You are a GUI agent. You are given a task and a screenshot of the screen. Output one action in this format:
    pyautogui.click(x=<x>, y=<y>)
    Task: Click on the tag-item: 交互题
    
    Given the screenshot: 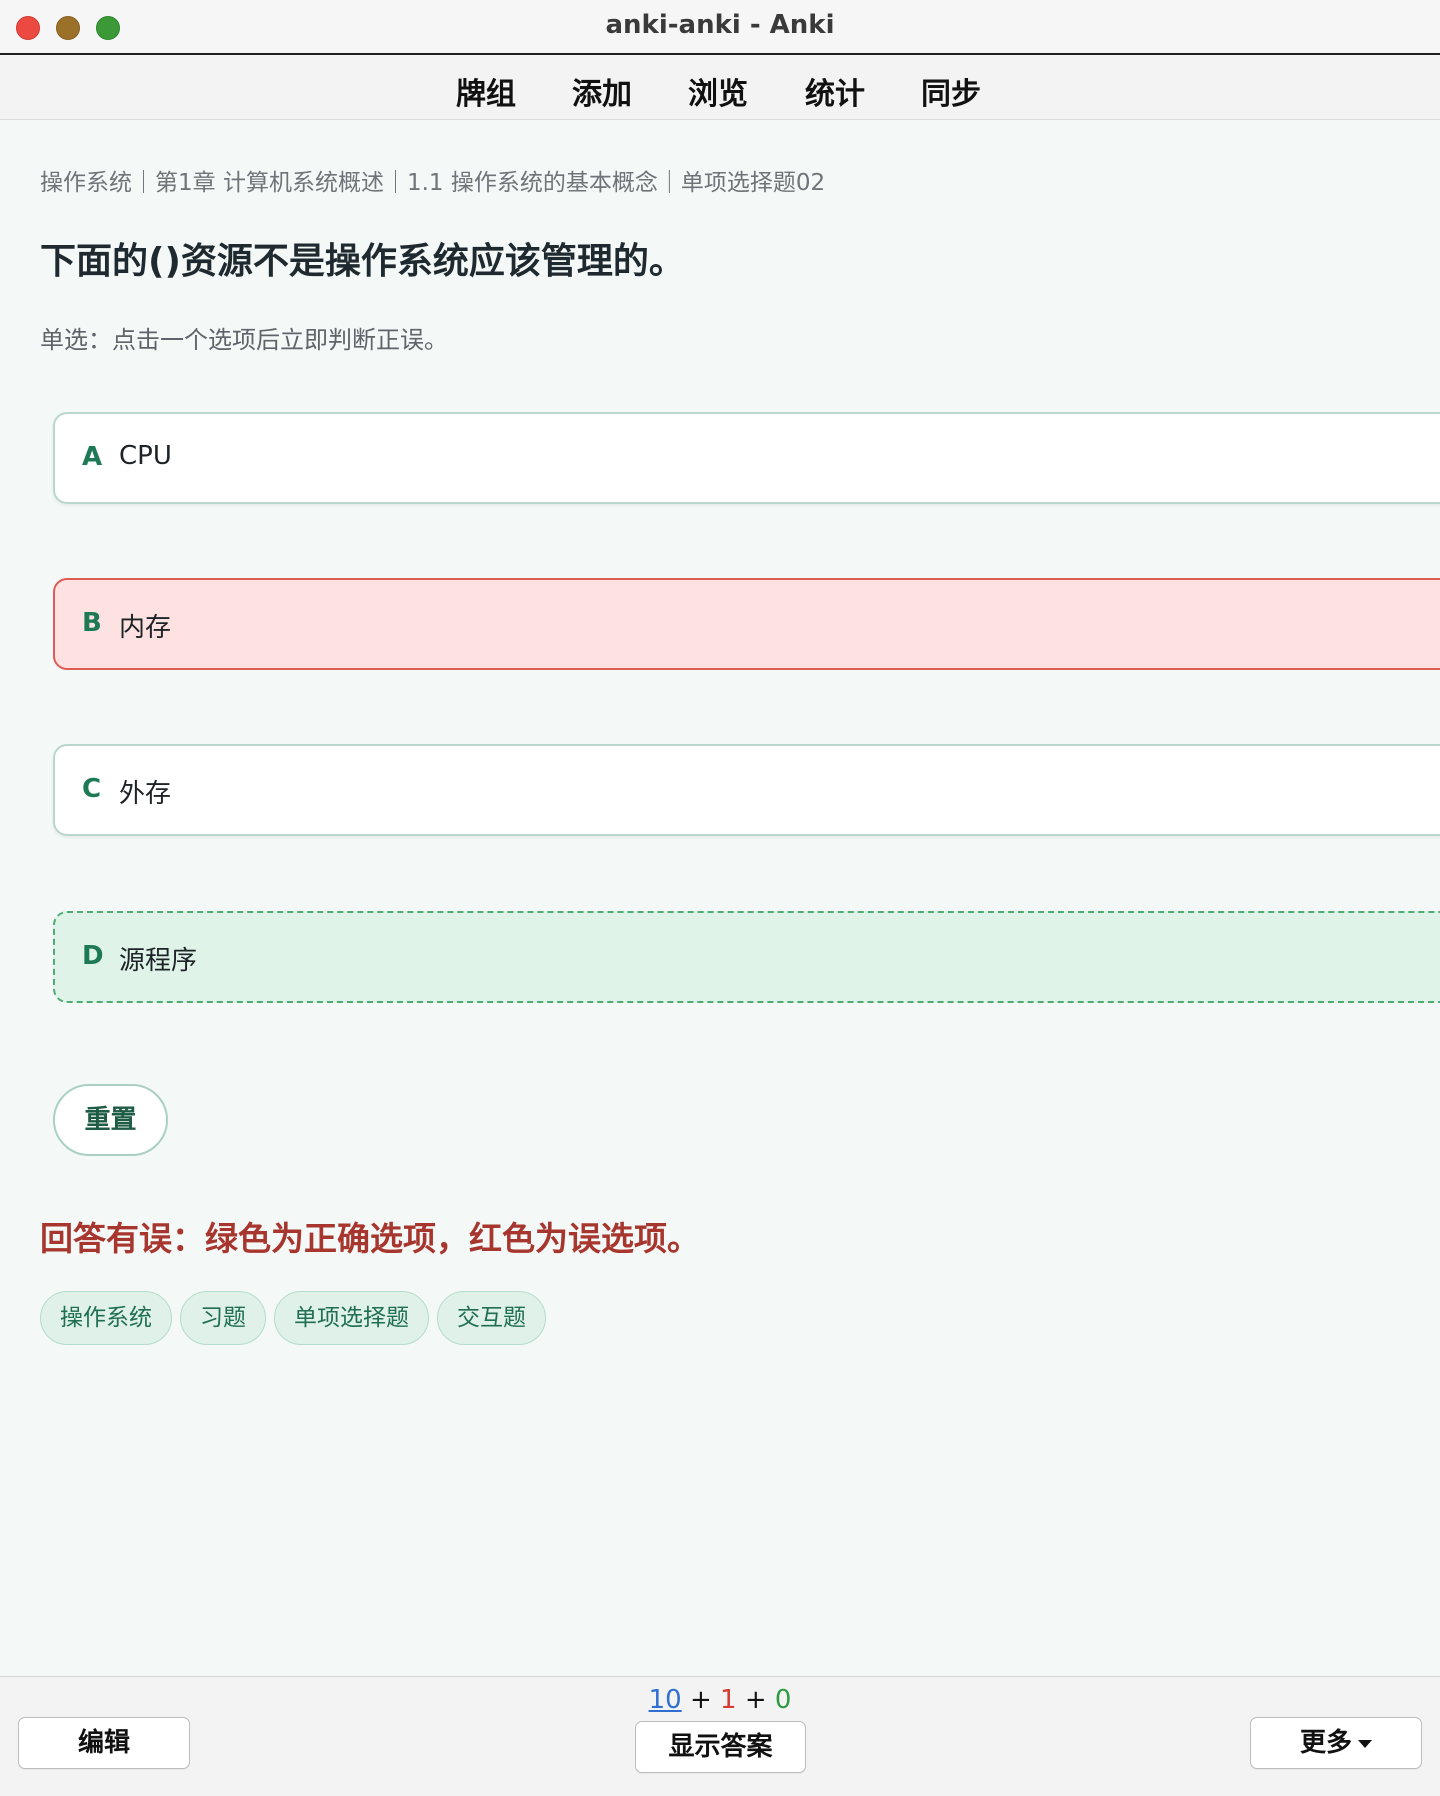 What is the action you would take?
    pyautogui.click(x=491, y=1318)
    